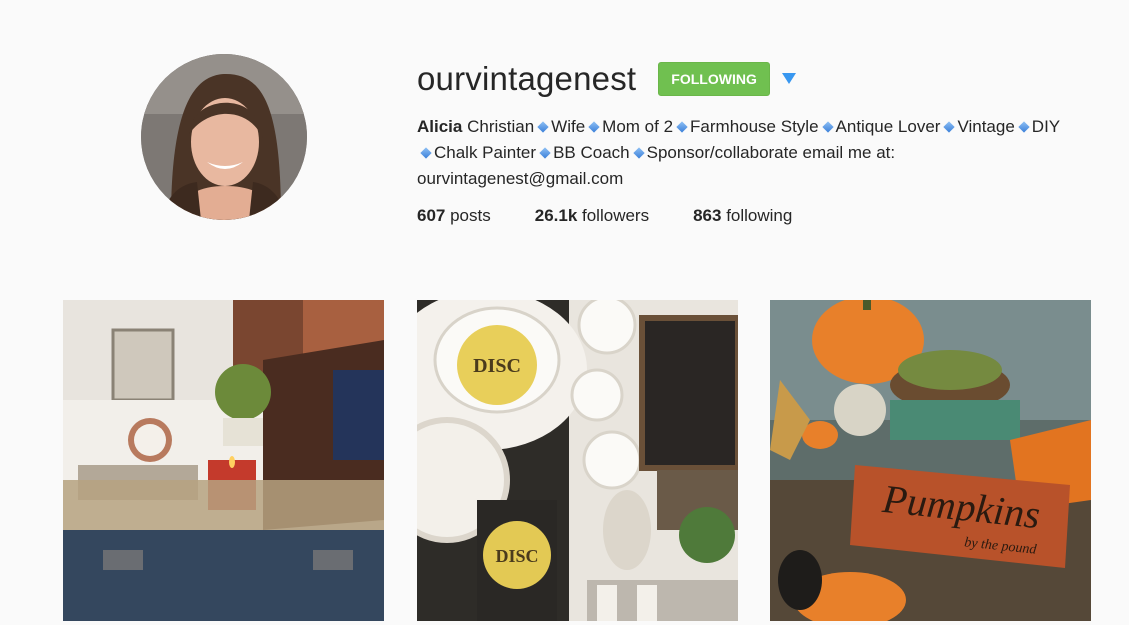 The width and height of the screenshot is (1129, 625). I want to click on posts-stat: 607 posts, so click(454, 216).